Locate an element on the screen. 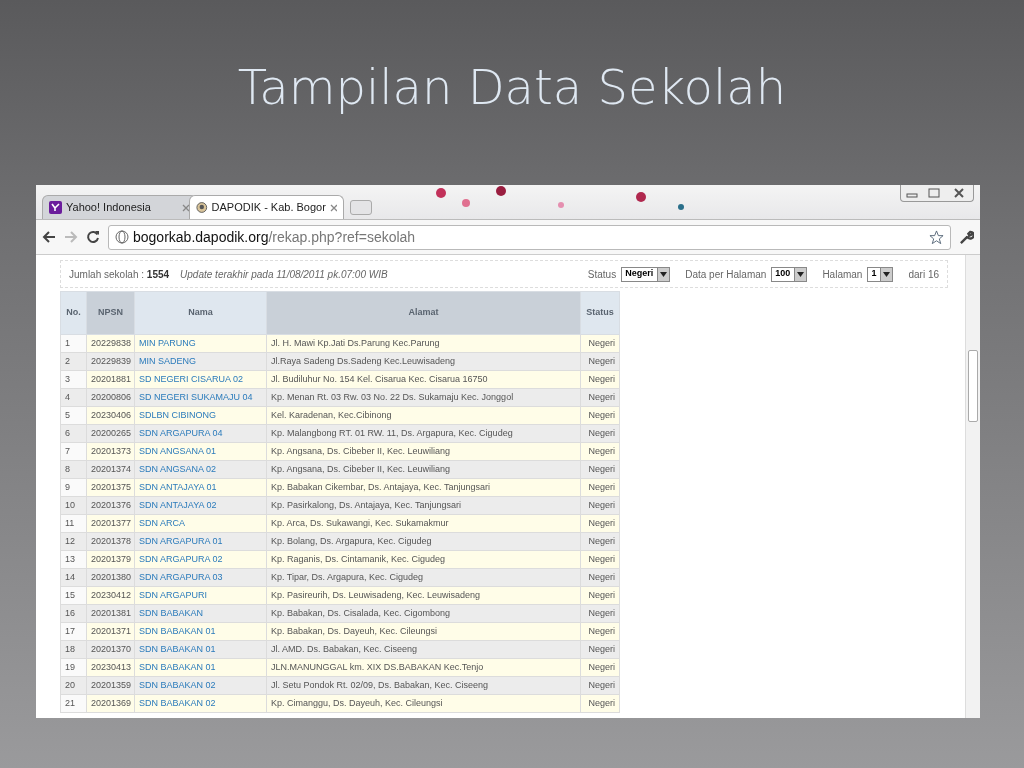 Image resolution: width=1024 pixels, height=768 pixels. site-icon is located at coordinates (55, 207).